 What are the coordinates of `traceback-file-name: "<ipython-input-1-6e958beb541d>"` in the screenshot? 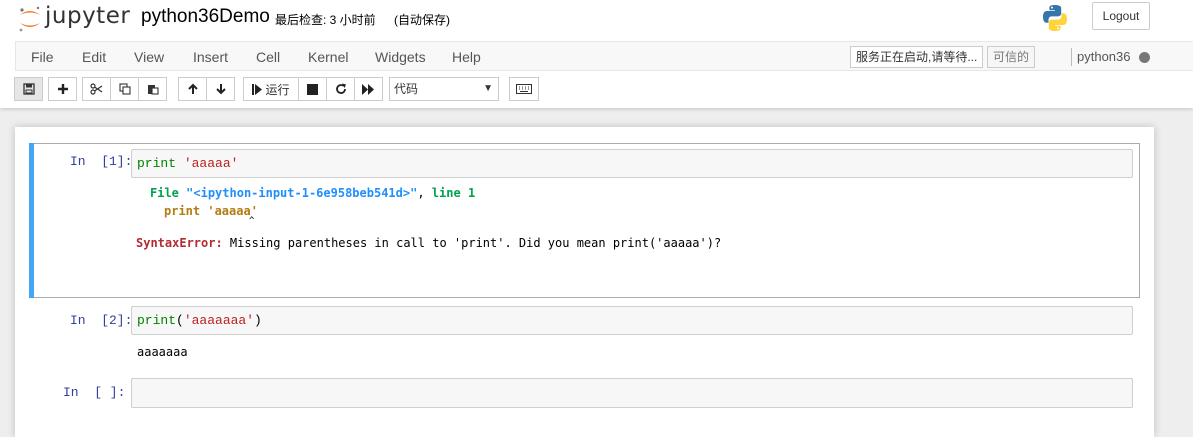 It's located at (302, 193).